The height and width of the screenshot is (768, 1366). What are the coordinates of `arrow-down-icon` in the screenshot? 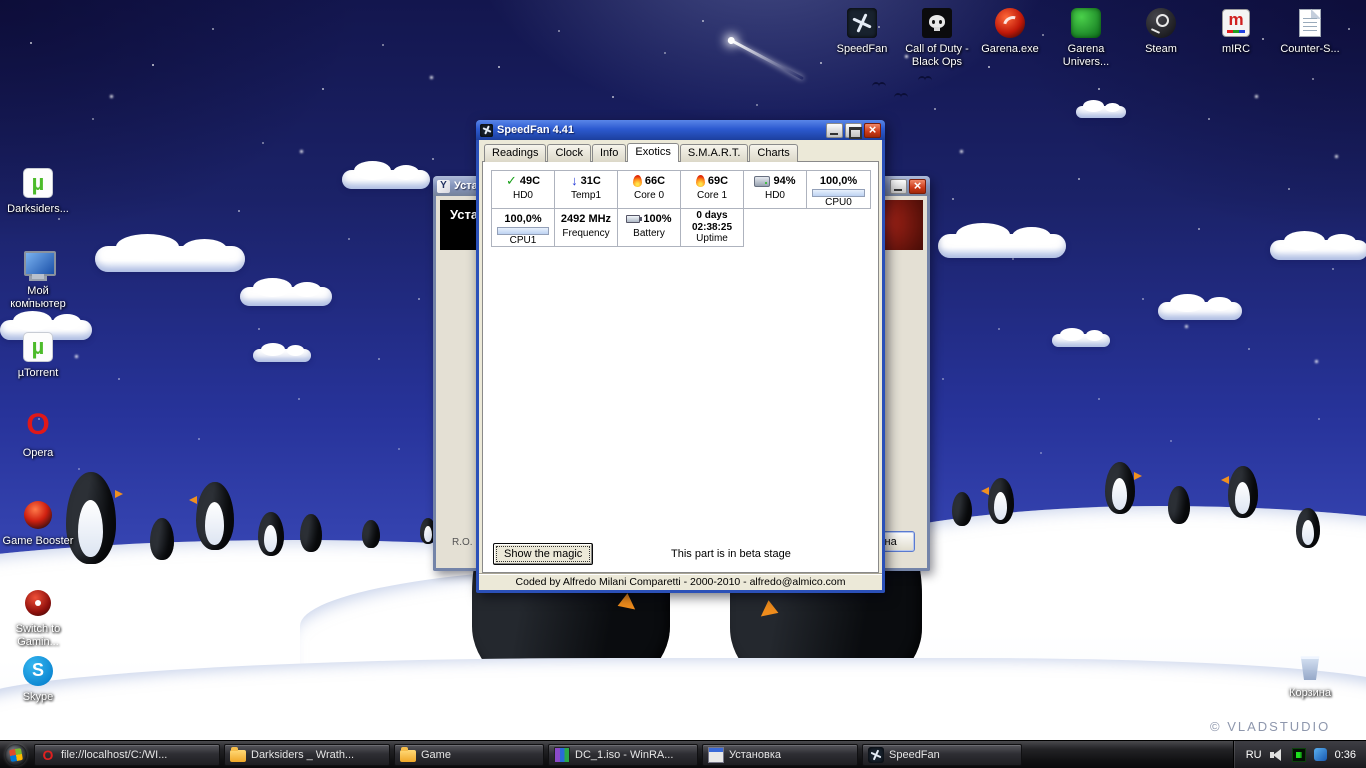 It's located at (574, 181).